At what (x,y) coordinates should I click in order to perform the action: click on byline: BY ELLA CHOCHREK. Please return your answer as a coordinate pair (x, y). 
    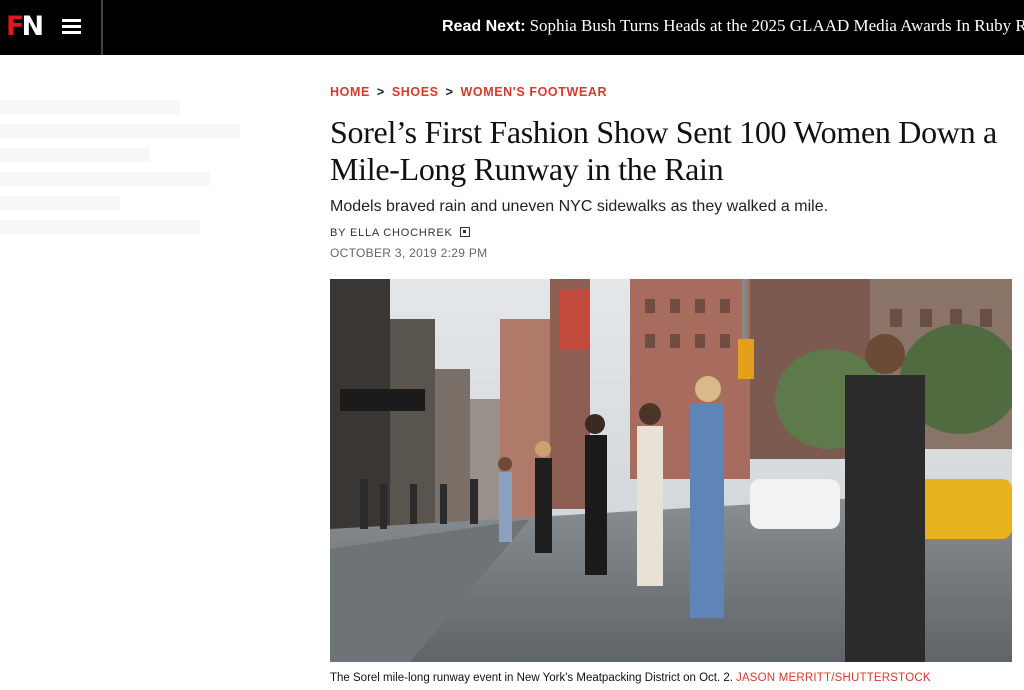
    Looking at the image, I should click on (400, 233).